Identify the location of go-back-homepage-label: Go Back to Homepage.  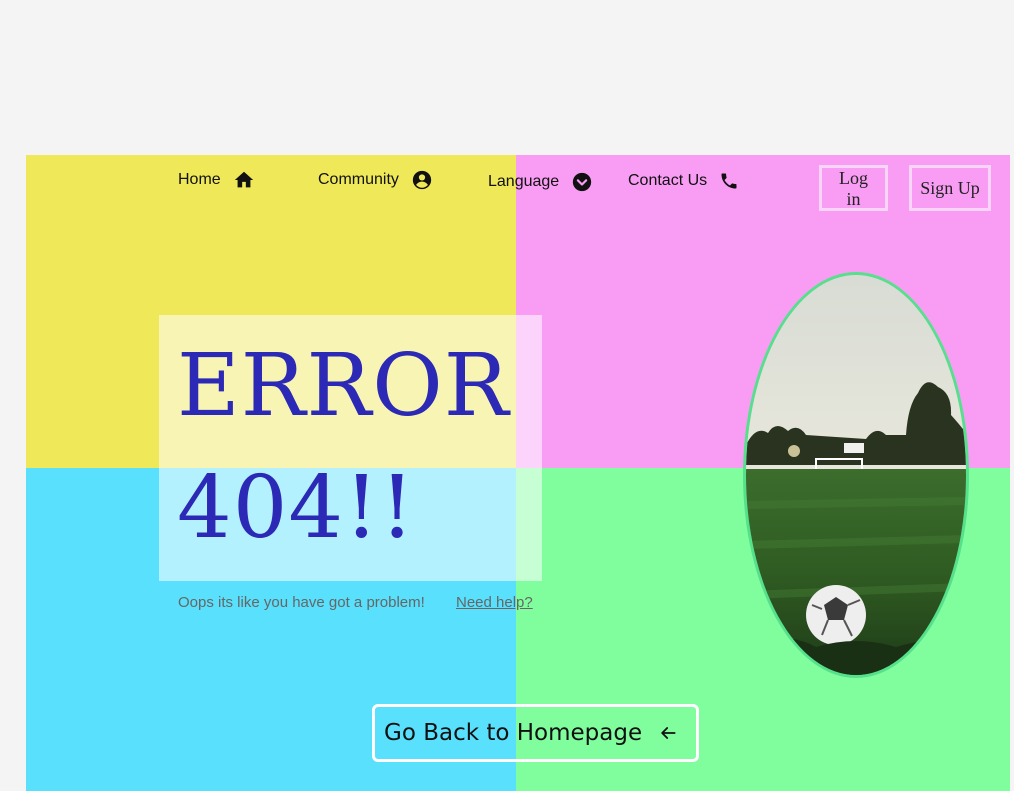
(513, 733).